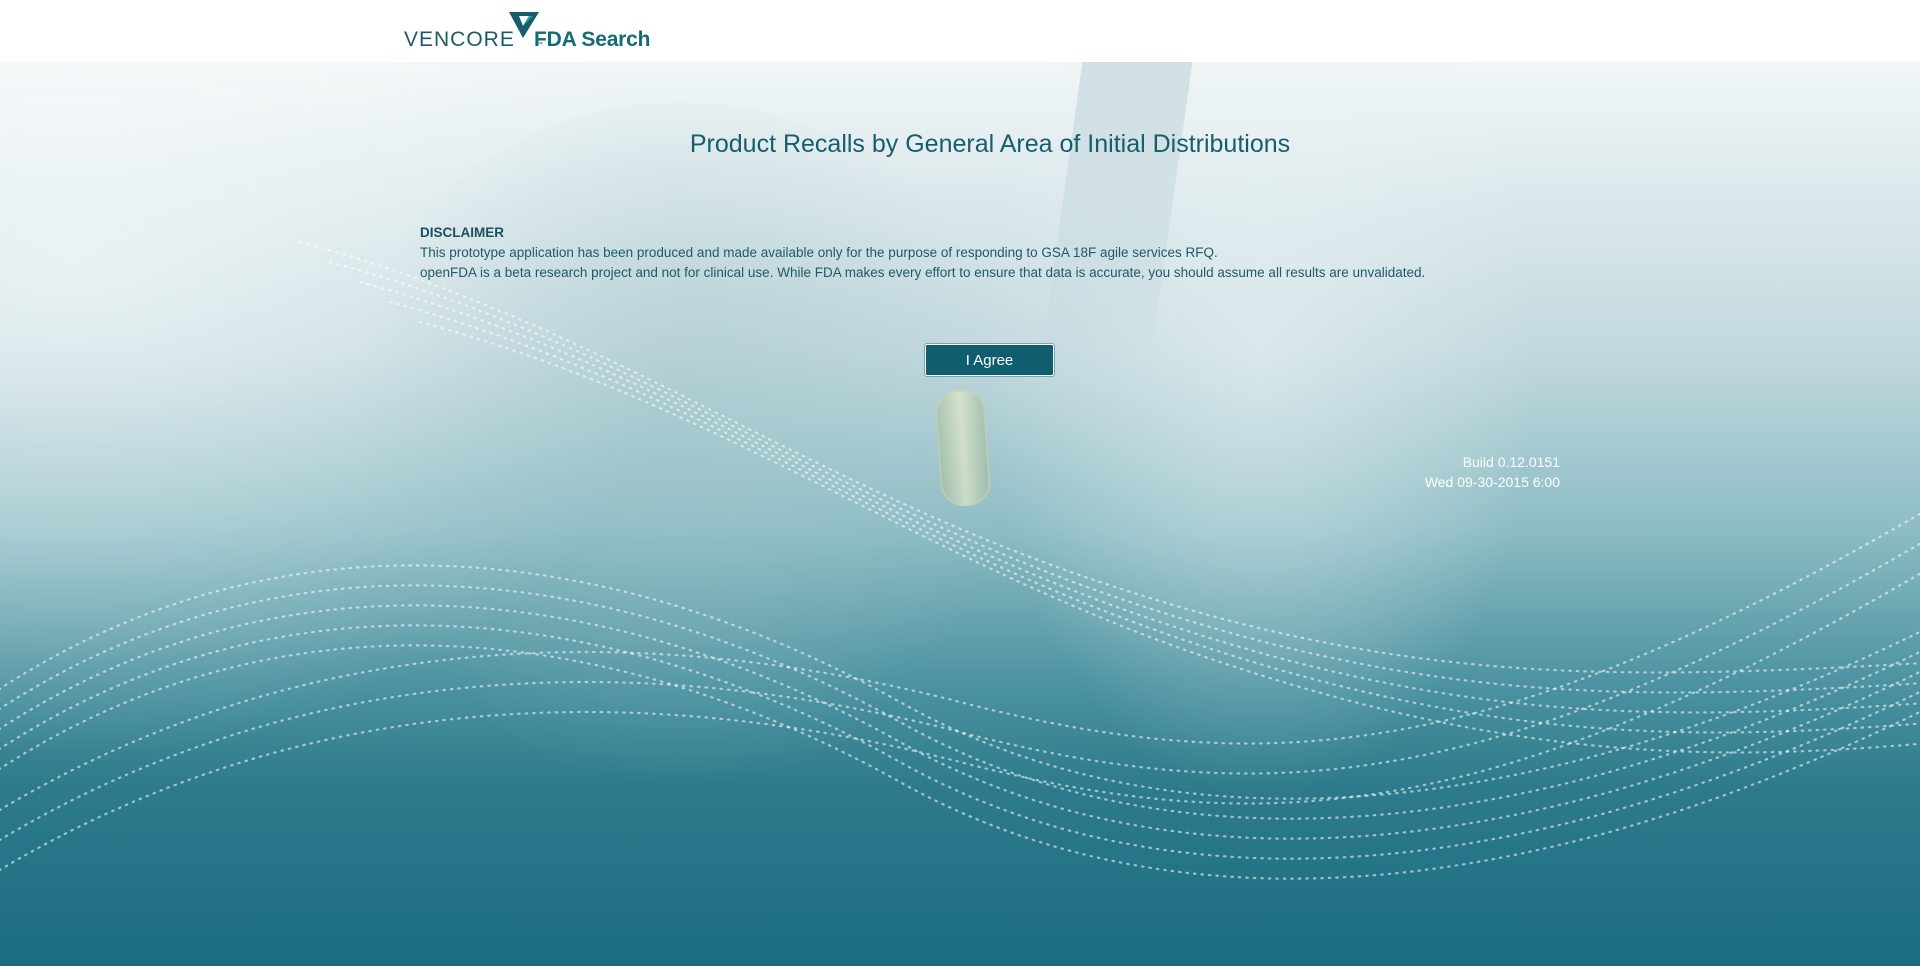 The height and width of the screenshot is (966, 1920). Describe the element at coordinates (989, 360) in the screenshot. I see `agree-button: I Agree` at that location.